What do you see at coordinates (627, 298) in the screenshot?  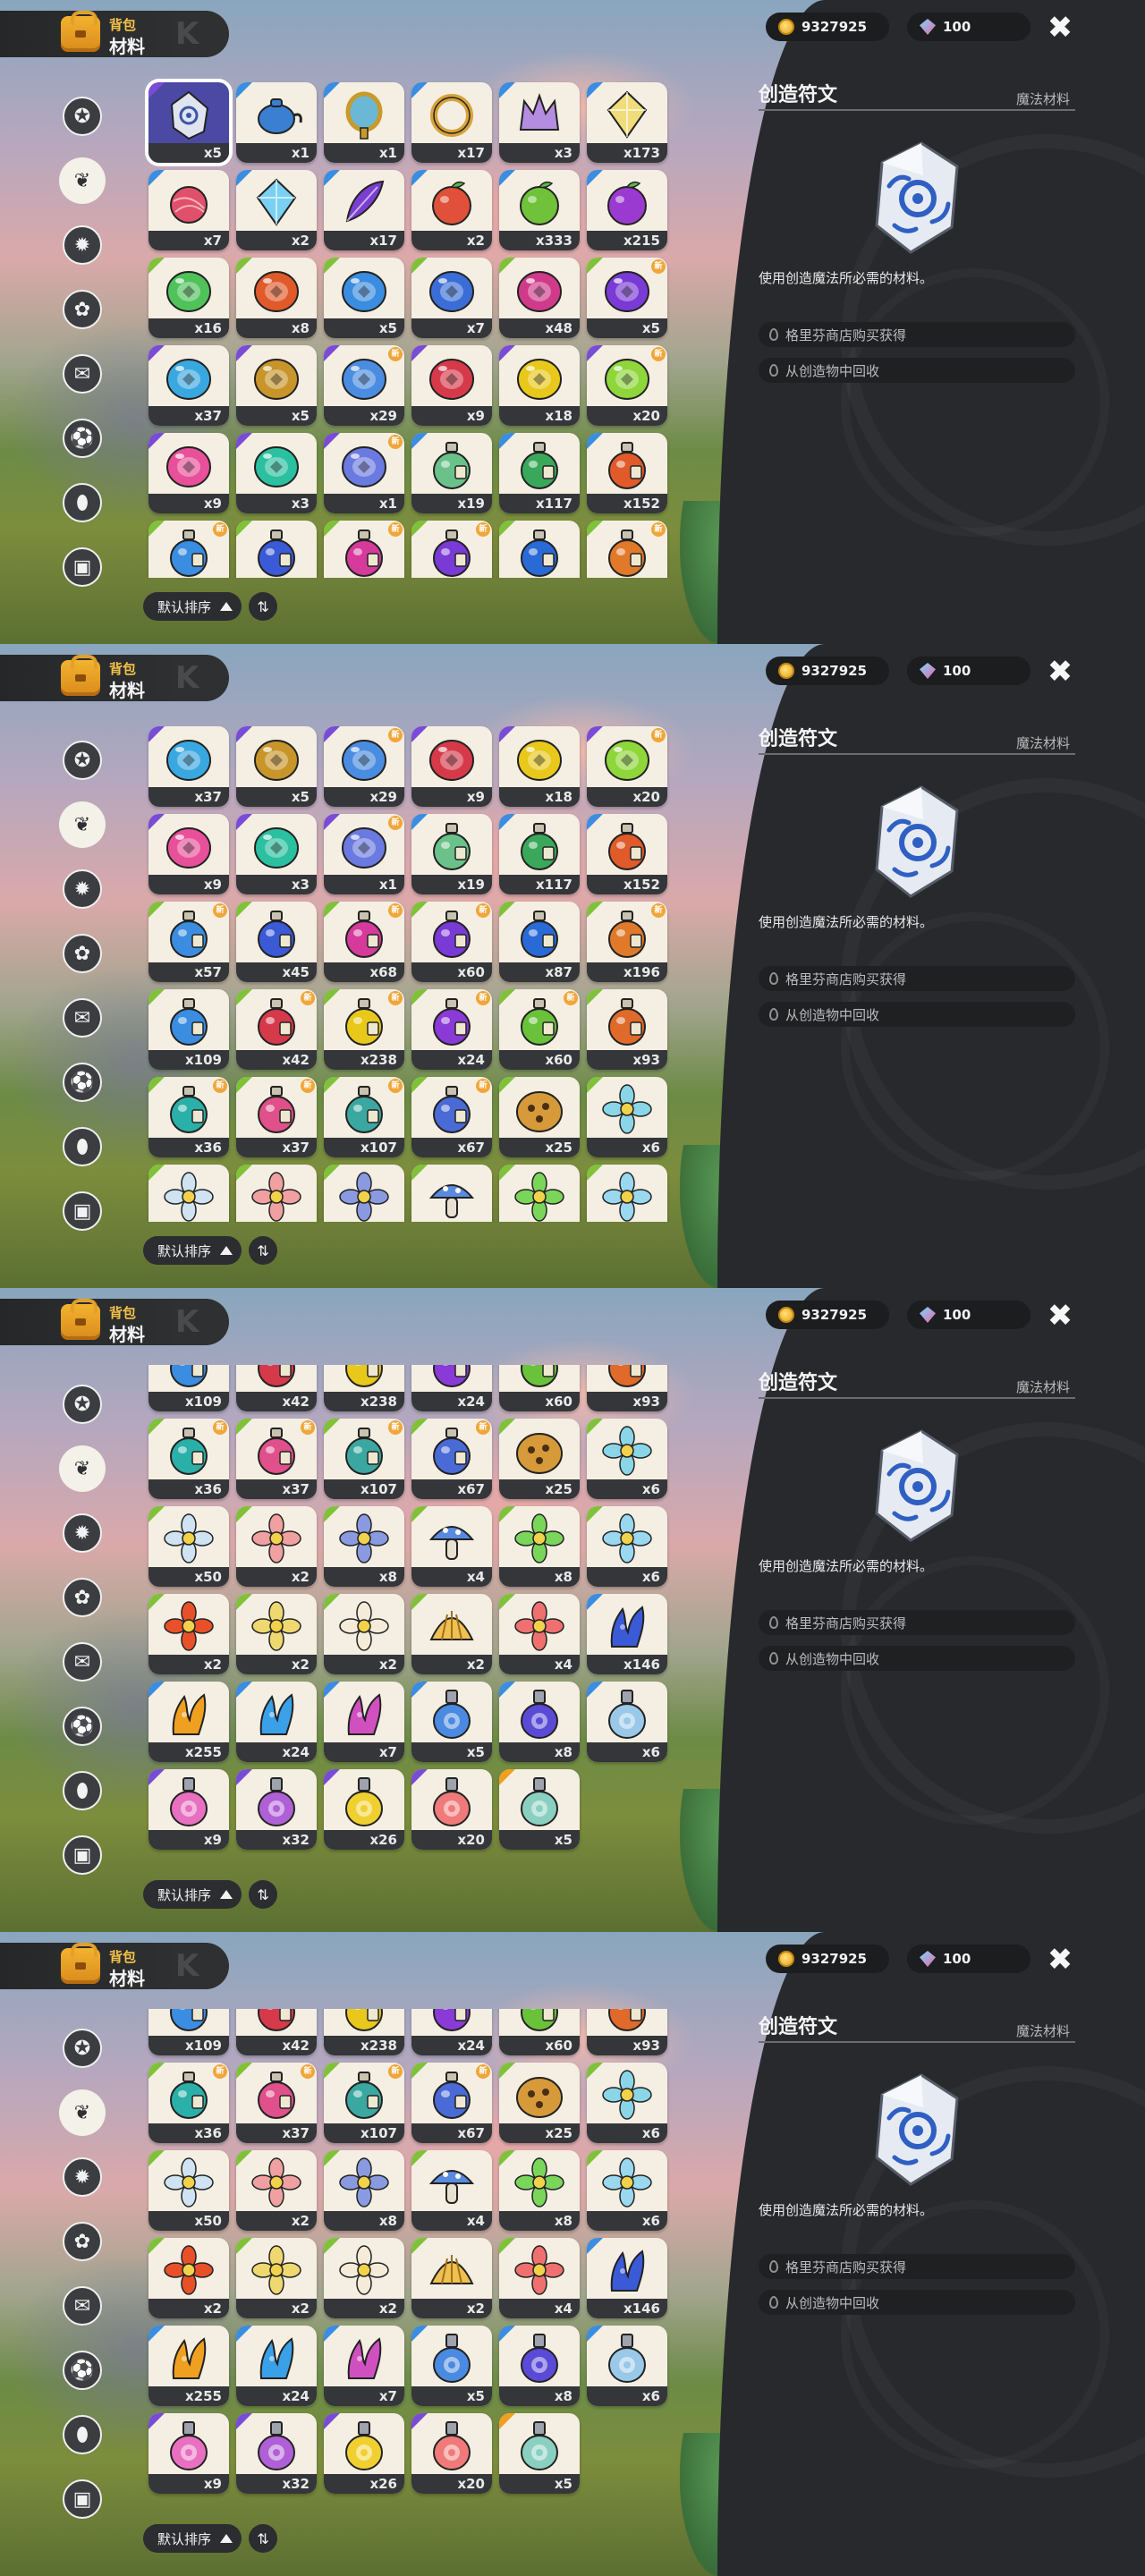 I see `inventory-slot: x5 新` at bounding box center [627, 298].